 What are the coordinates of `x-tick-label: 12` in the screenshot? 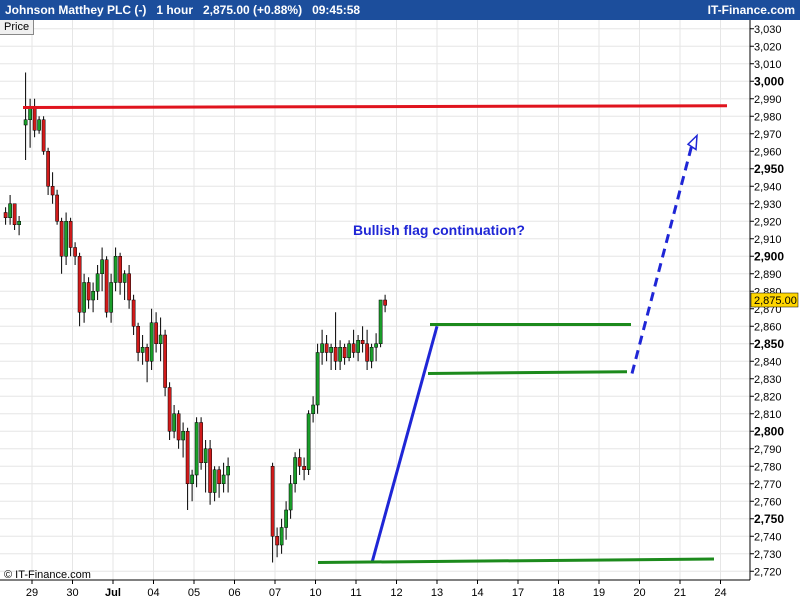 It's located at (396, 593).